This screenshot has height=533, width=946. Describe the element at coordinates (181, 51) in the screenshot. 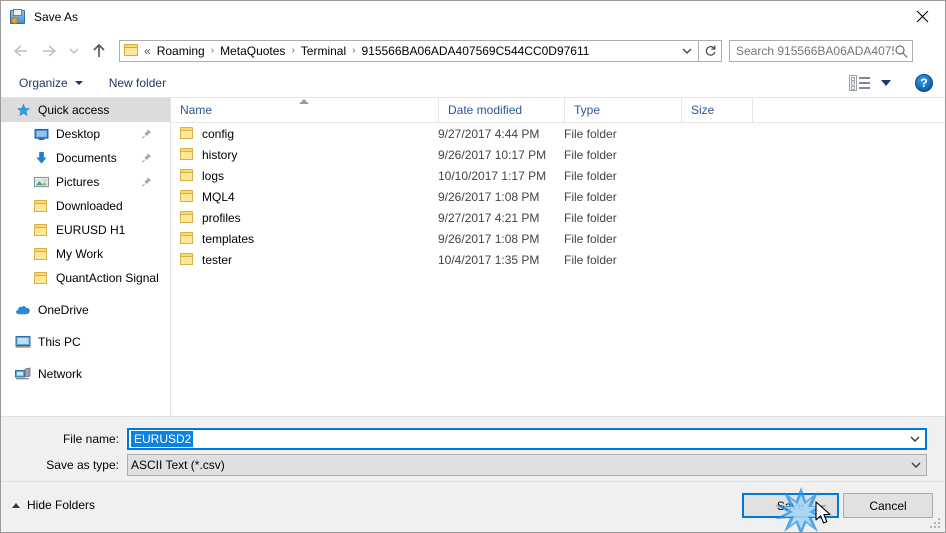

I see `breadcrumb-item-roaming: Roaming` at that location.